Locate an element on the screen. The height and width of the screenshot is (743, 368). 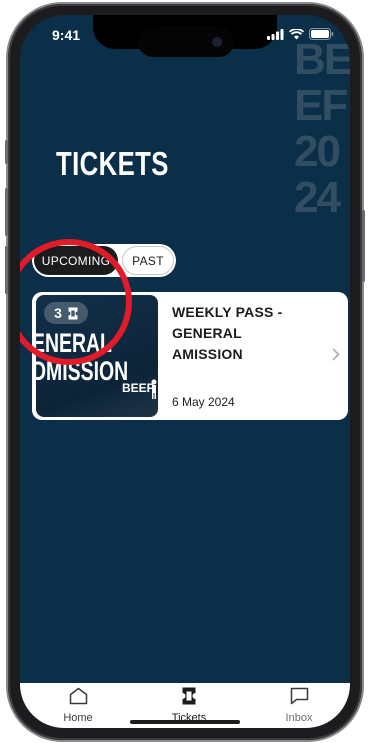
background-text-line: EF is located at coordinates (321, 105).